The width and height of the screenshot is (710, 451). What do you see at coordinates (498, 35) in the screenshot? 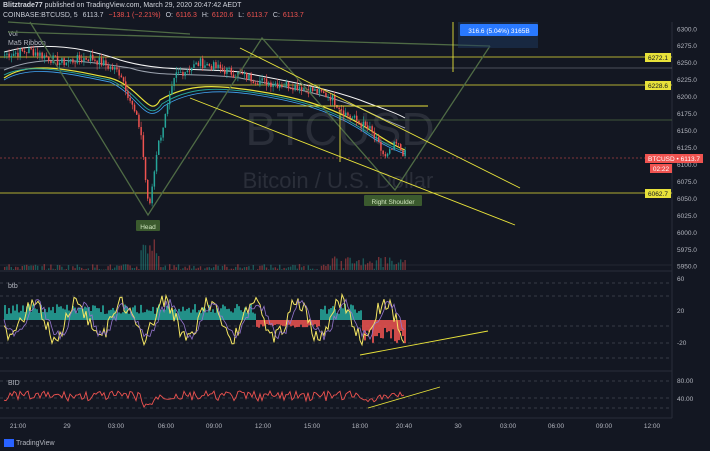
I see `measure-tool: 316.6 (5.04%) 3165B` at bounding box center [498, 35].